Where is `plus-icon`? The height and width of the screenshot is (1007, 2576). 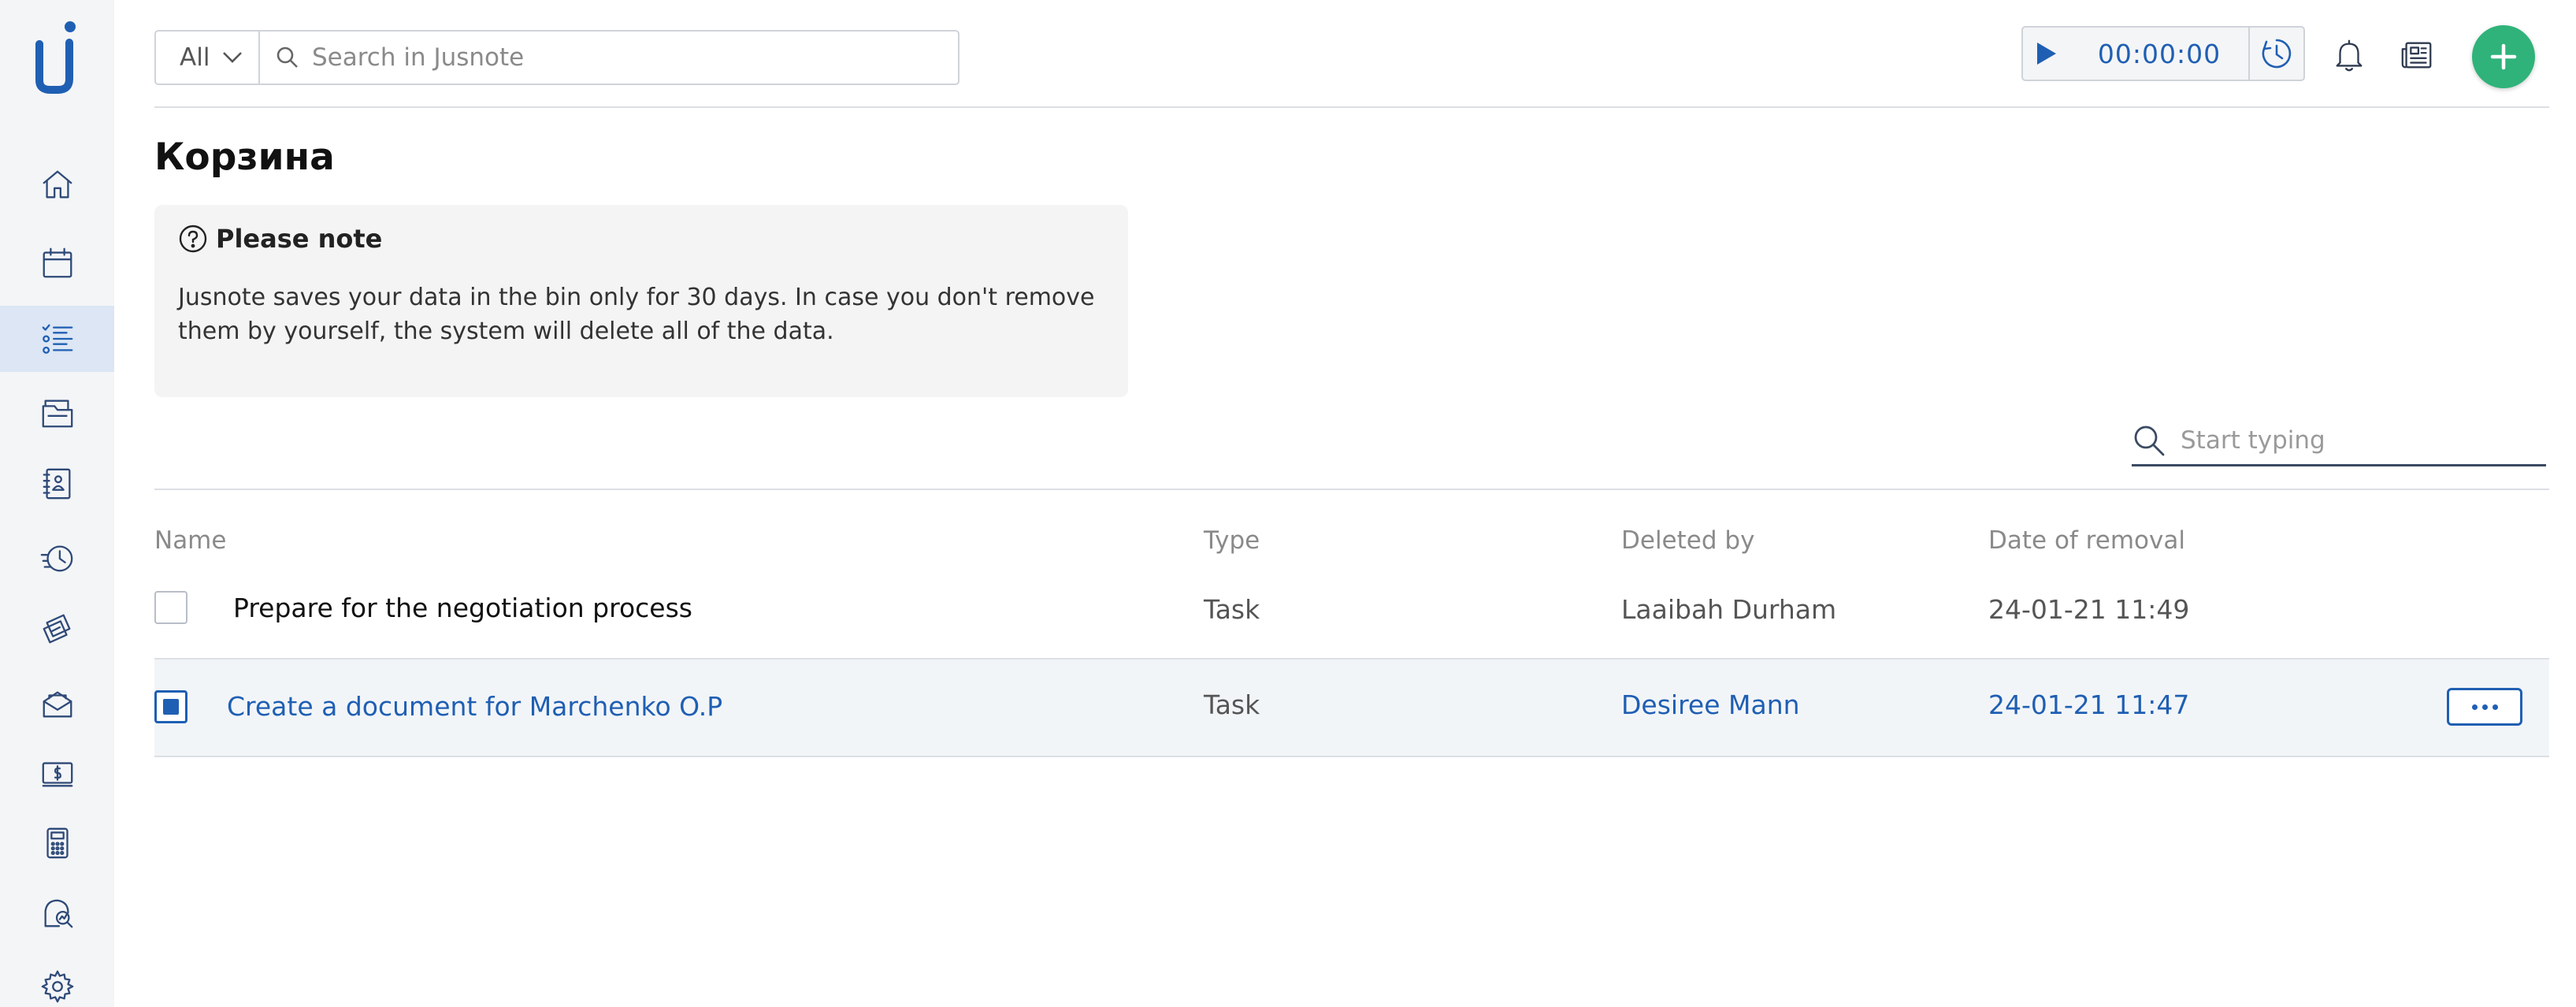 plus-icon is located at coordinates (2503, 57).